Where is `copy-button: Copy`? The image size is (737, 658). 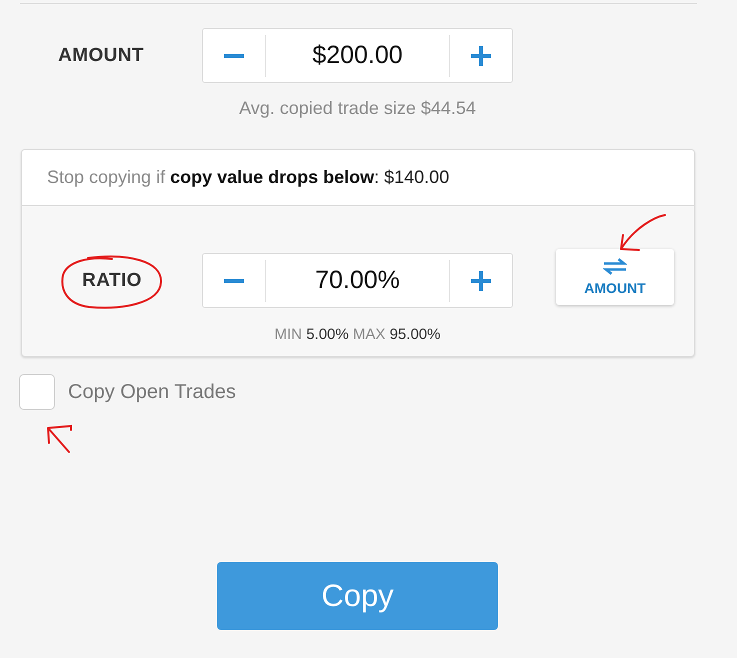
copy-button: Copy is located at coordinates (357, 596).